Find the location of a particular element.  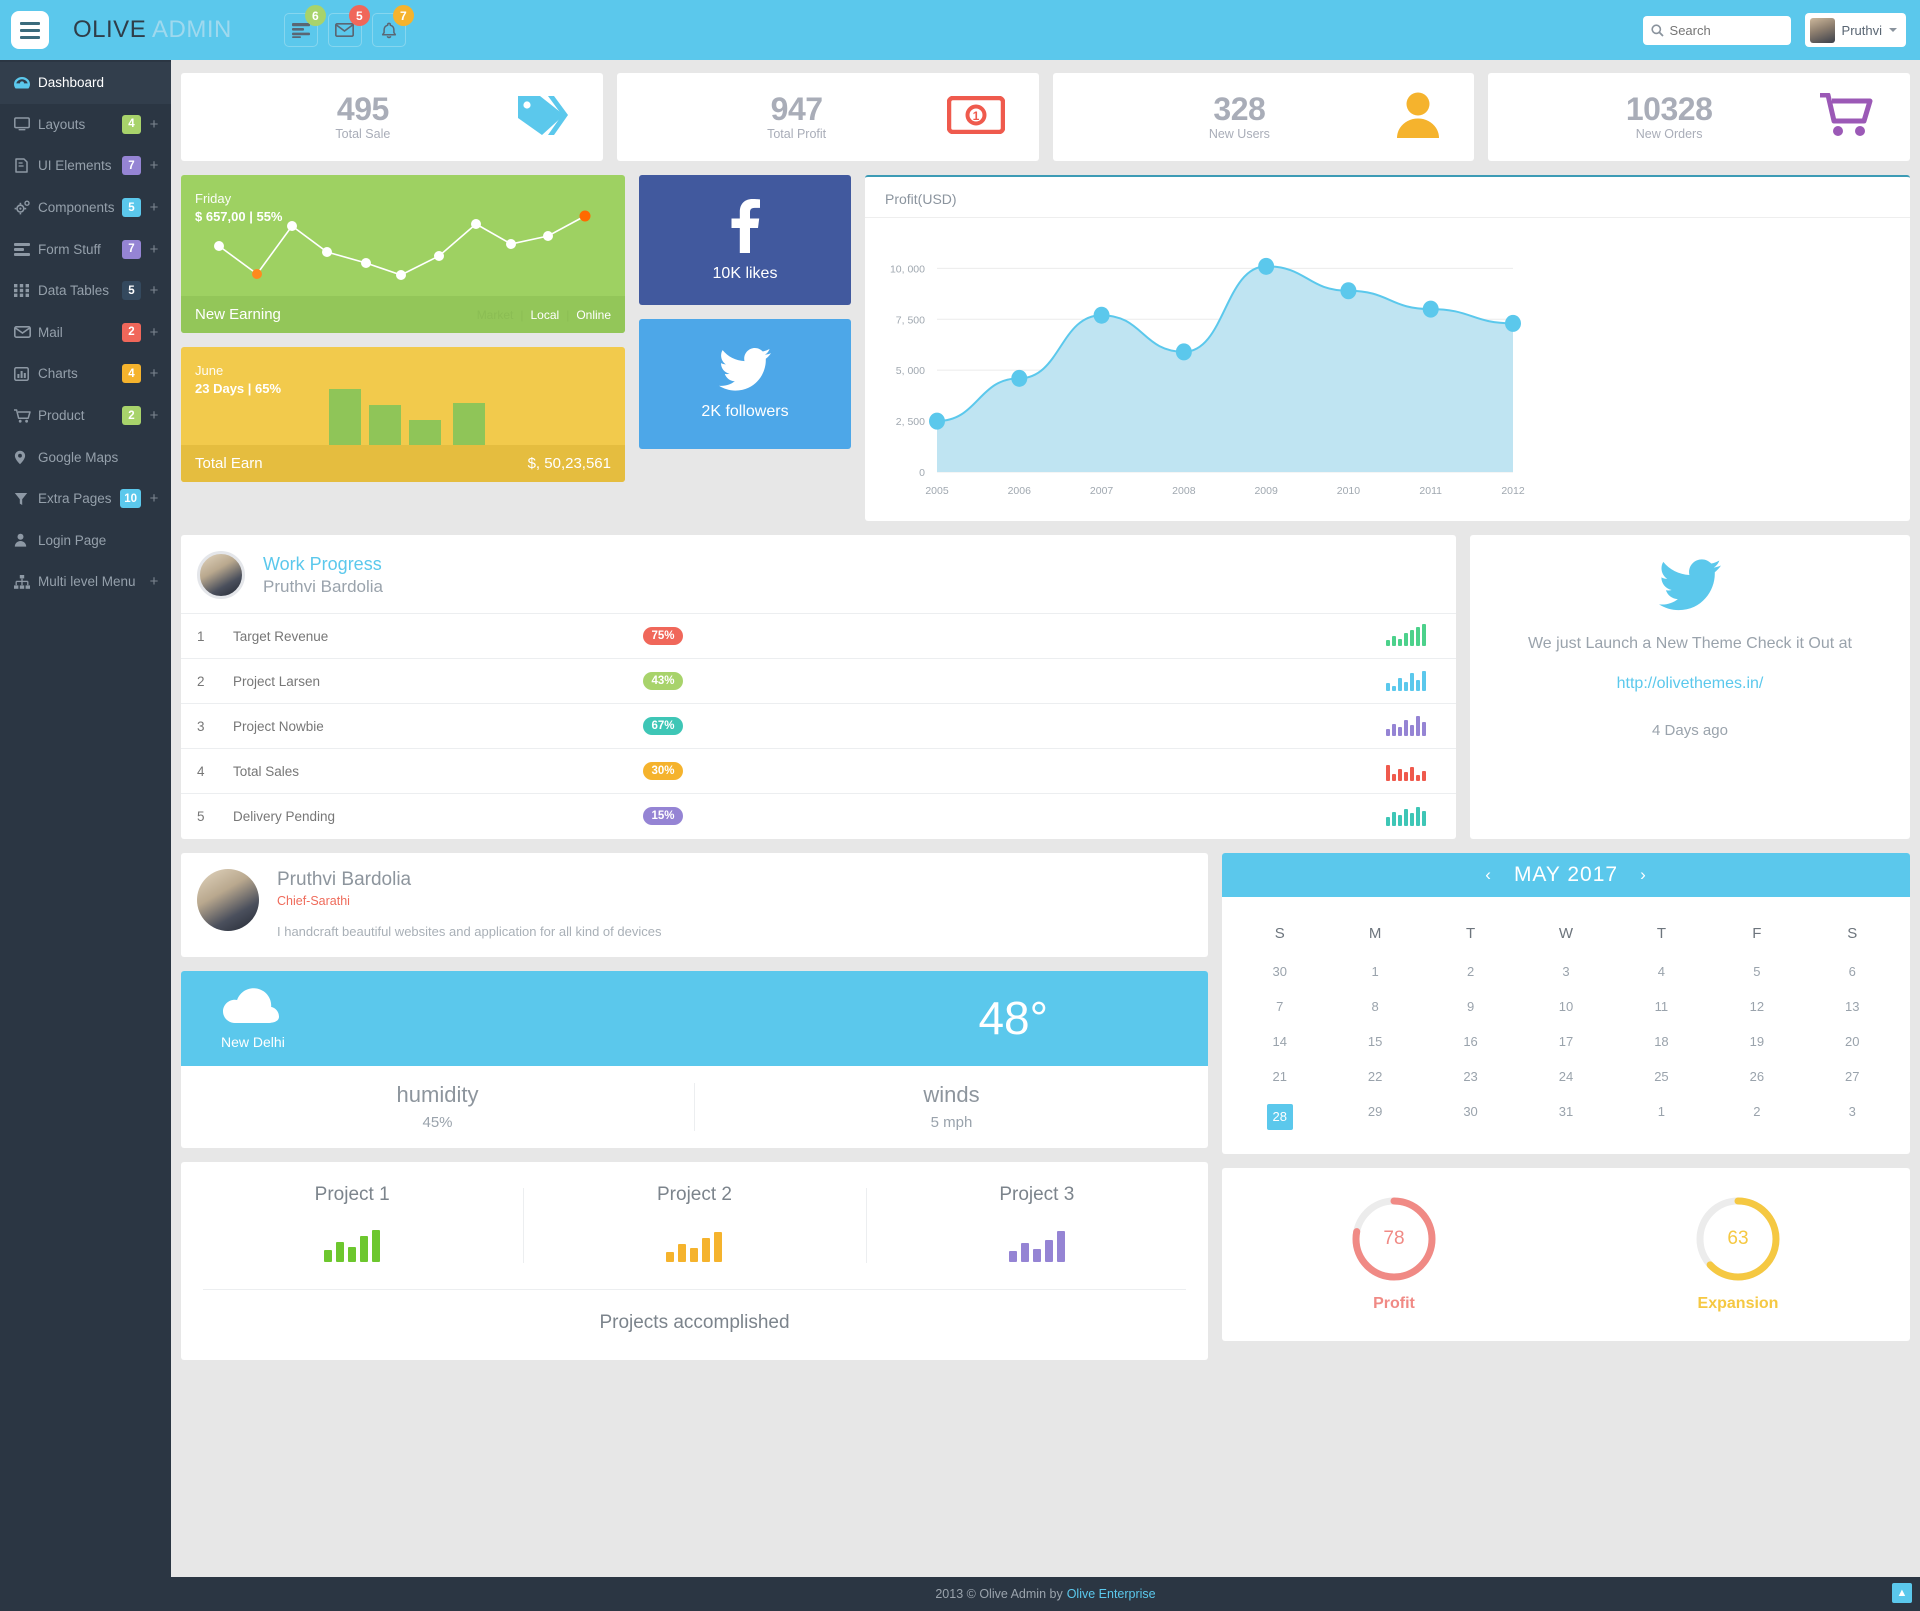

link-online: Online is located at coordinates (593, 315).